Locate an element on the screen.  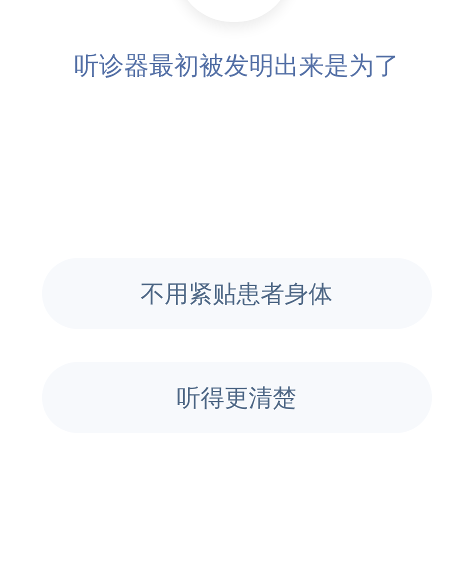
answer-option: 不用紧贴患者身体 is located at coordinates (237, 293).